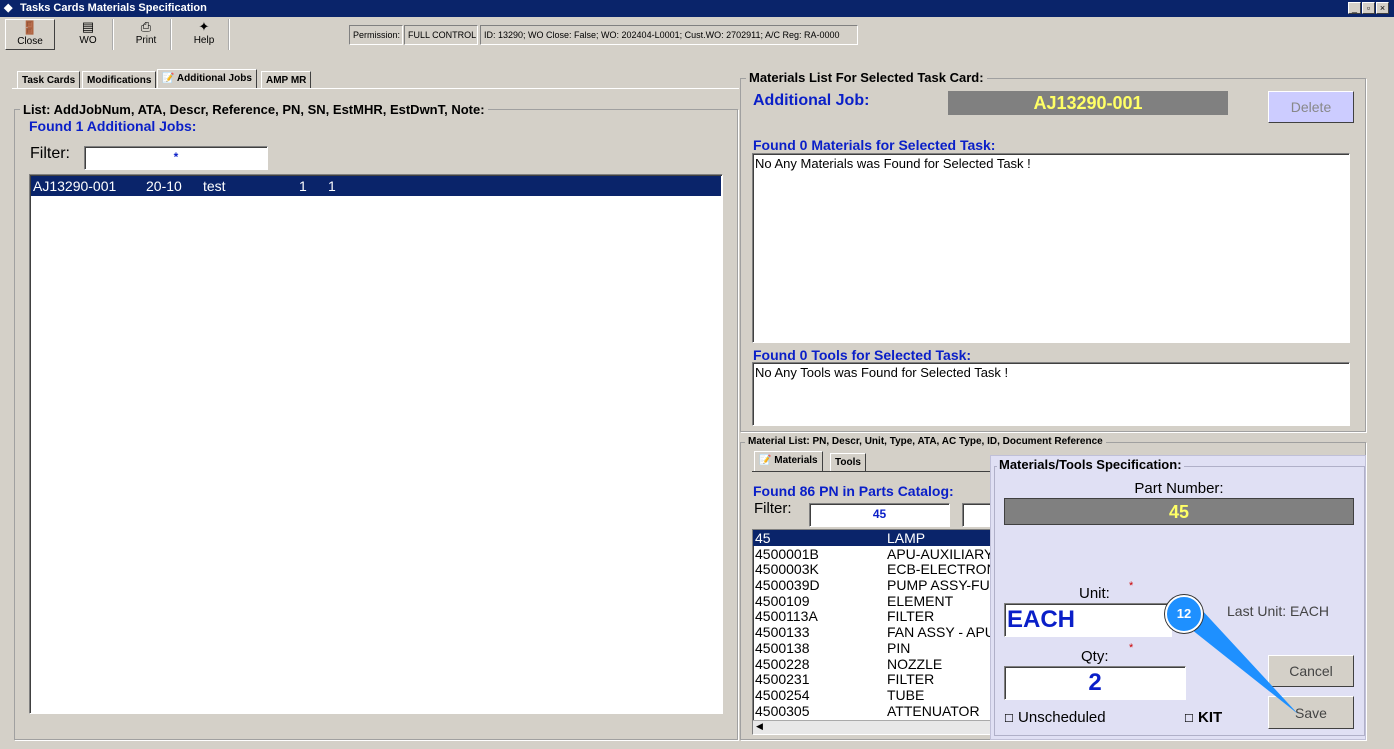 The image size is (1394, 749). I want to click on part-number: 4500113A, so click(786, 616).